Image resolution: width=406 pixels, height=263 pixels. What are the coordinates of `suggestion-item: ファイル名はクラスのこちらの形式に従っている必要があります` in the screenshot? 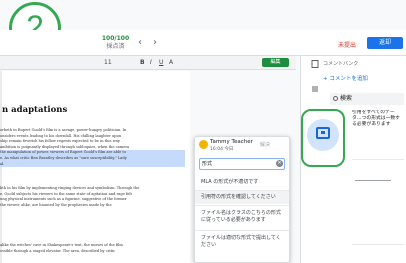 It's located at (242, 217).